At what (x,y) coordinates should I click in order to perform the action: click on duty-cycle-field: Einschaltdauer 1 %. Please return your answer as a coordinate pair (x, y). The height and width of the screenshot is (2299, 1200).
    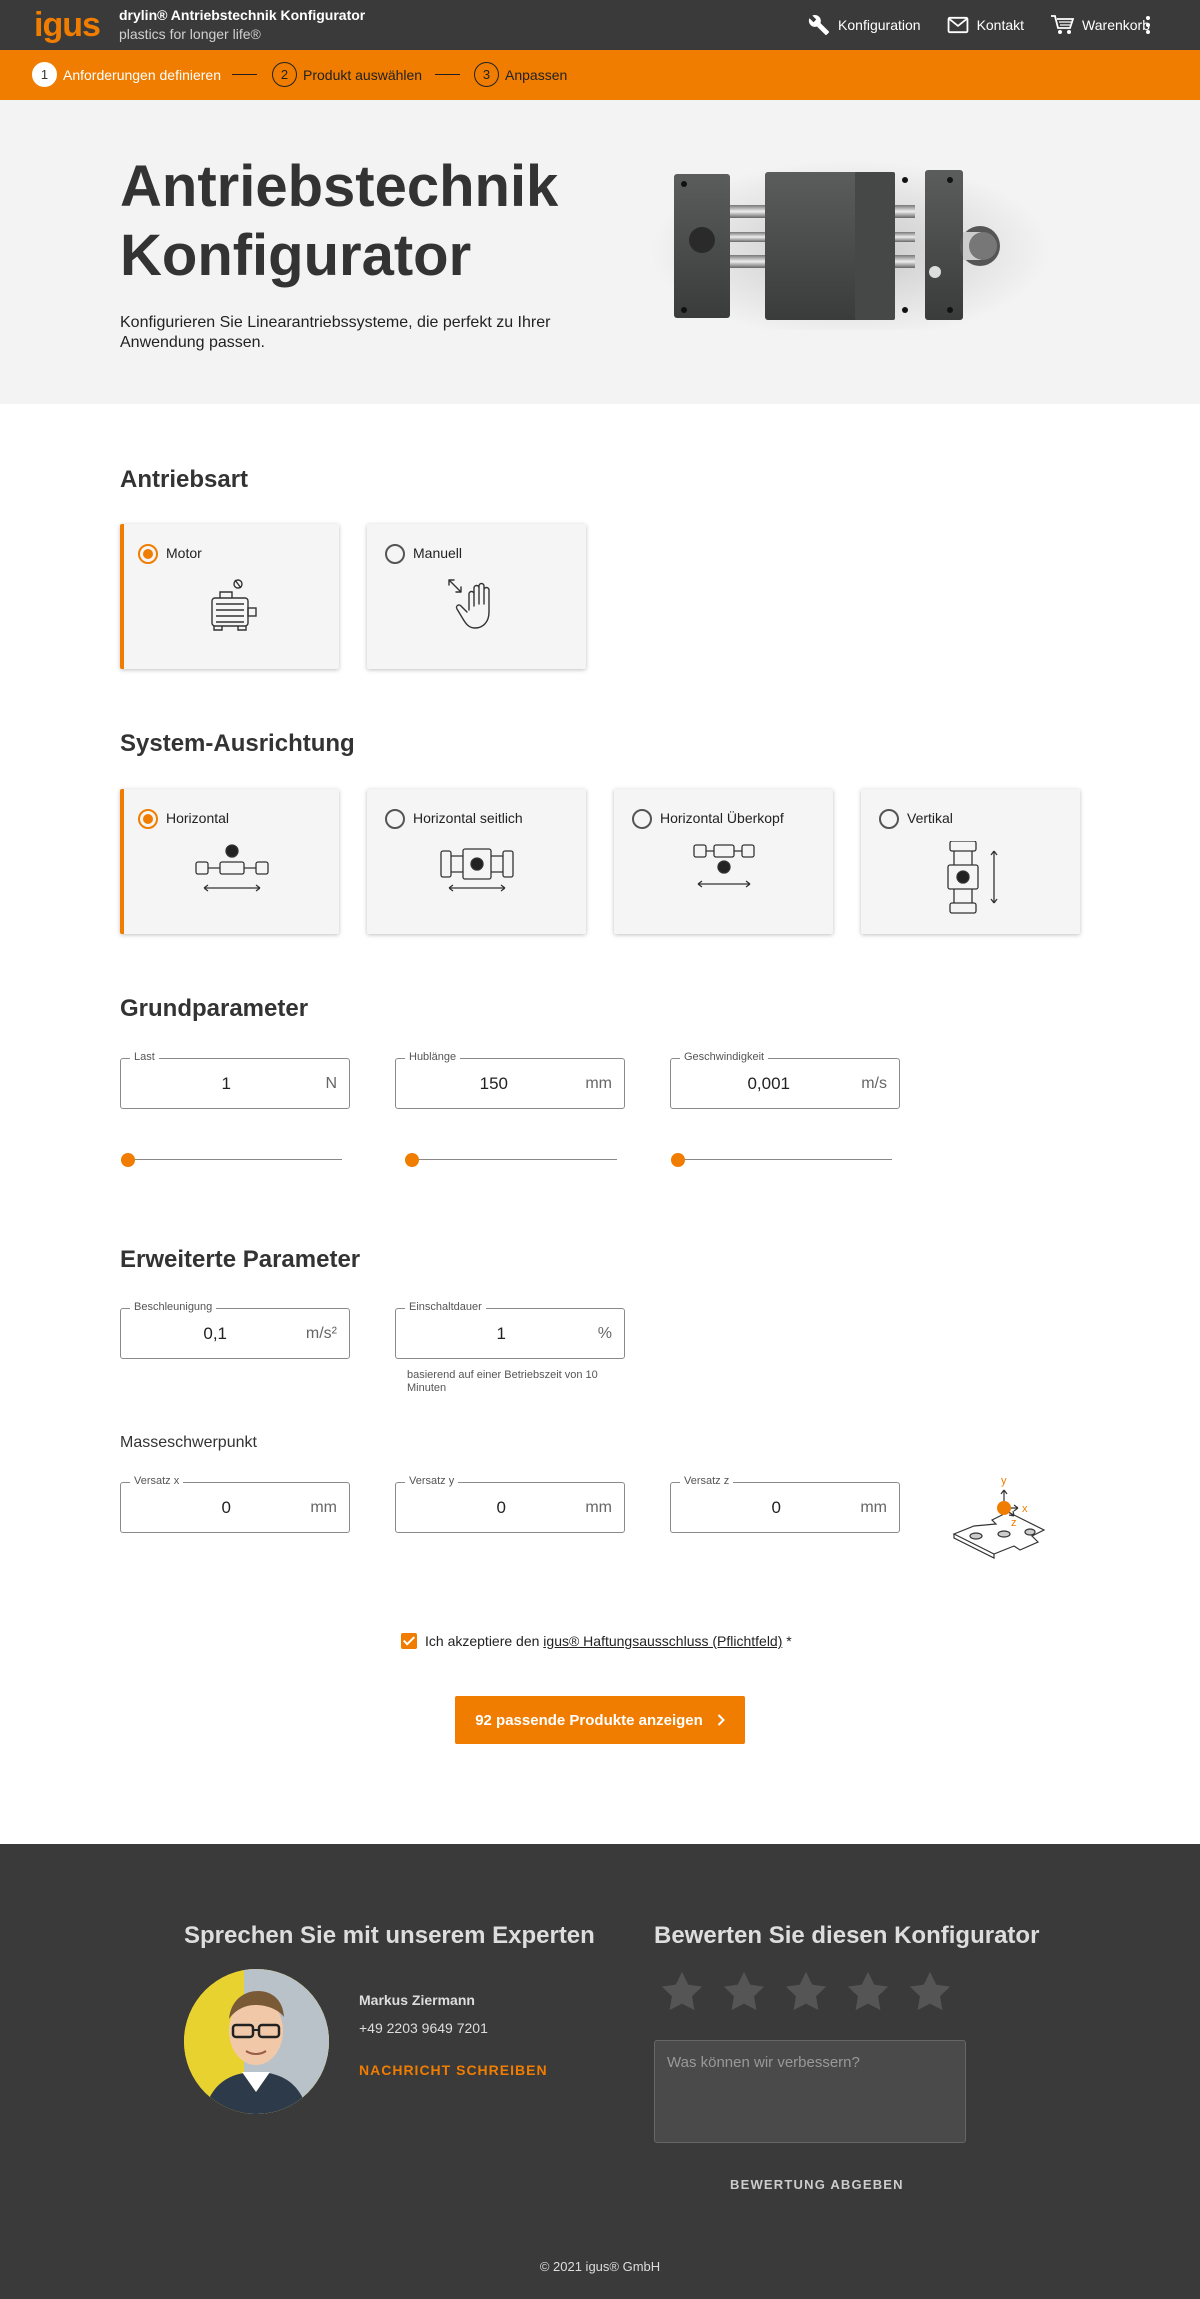
    Looking at the image, I should click on (510, 1330).